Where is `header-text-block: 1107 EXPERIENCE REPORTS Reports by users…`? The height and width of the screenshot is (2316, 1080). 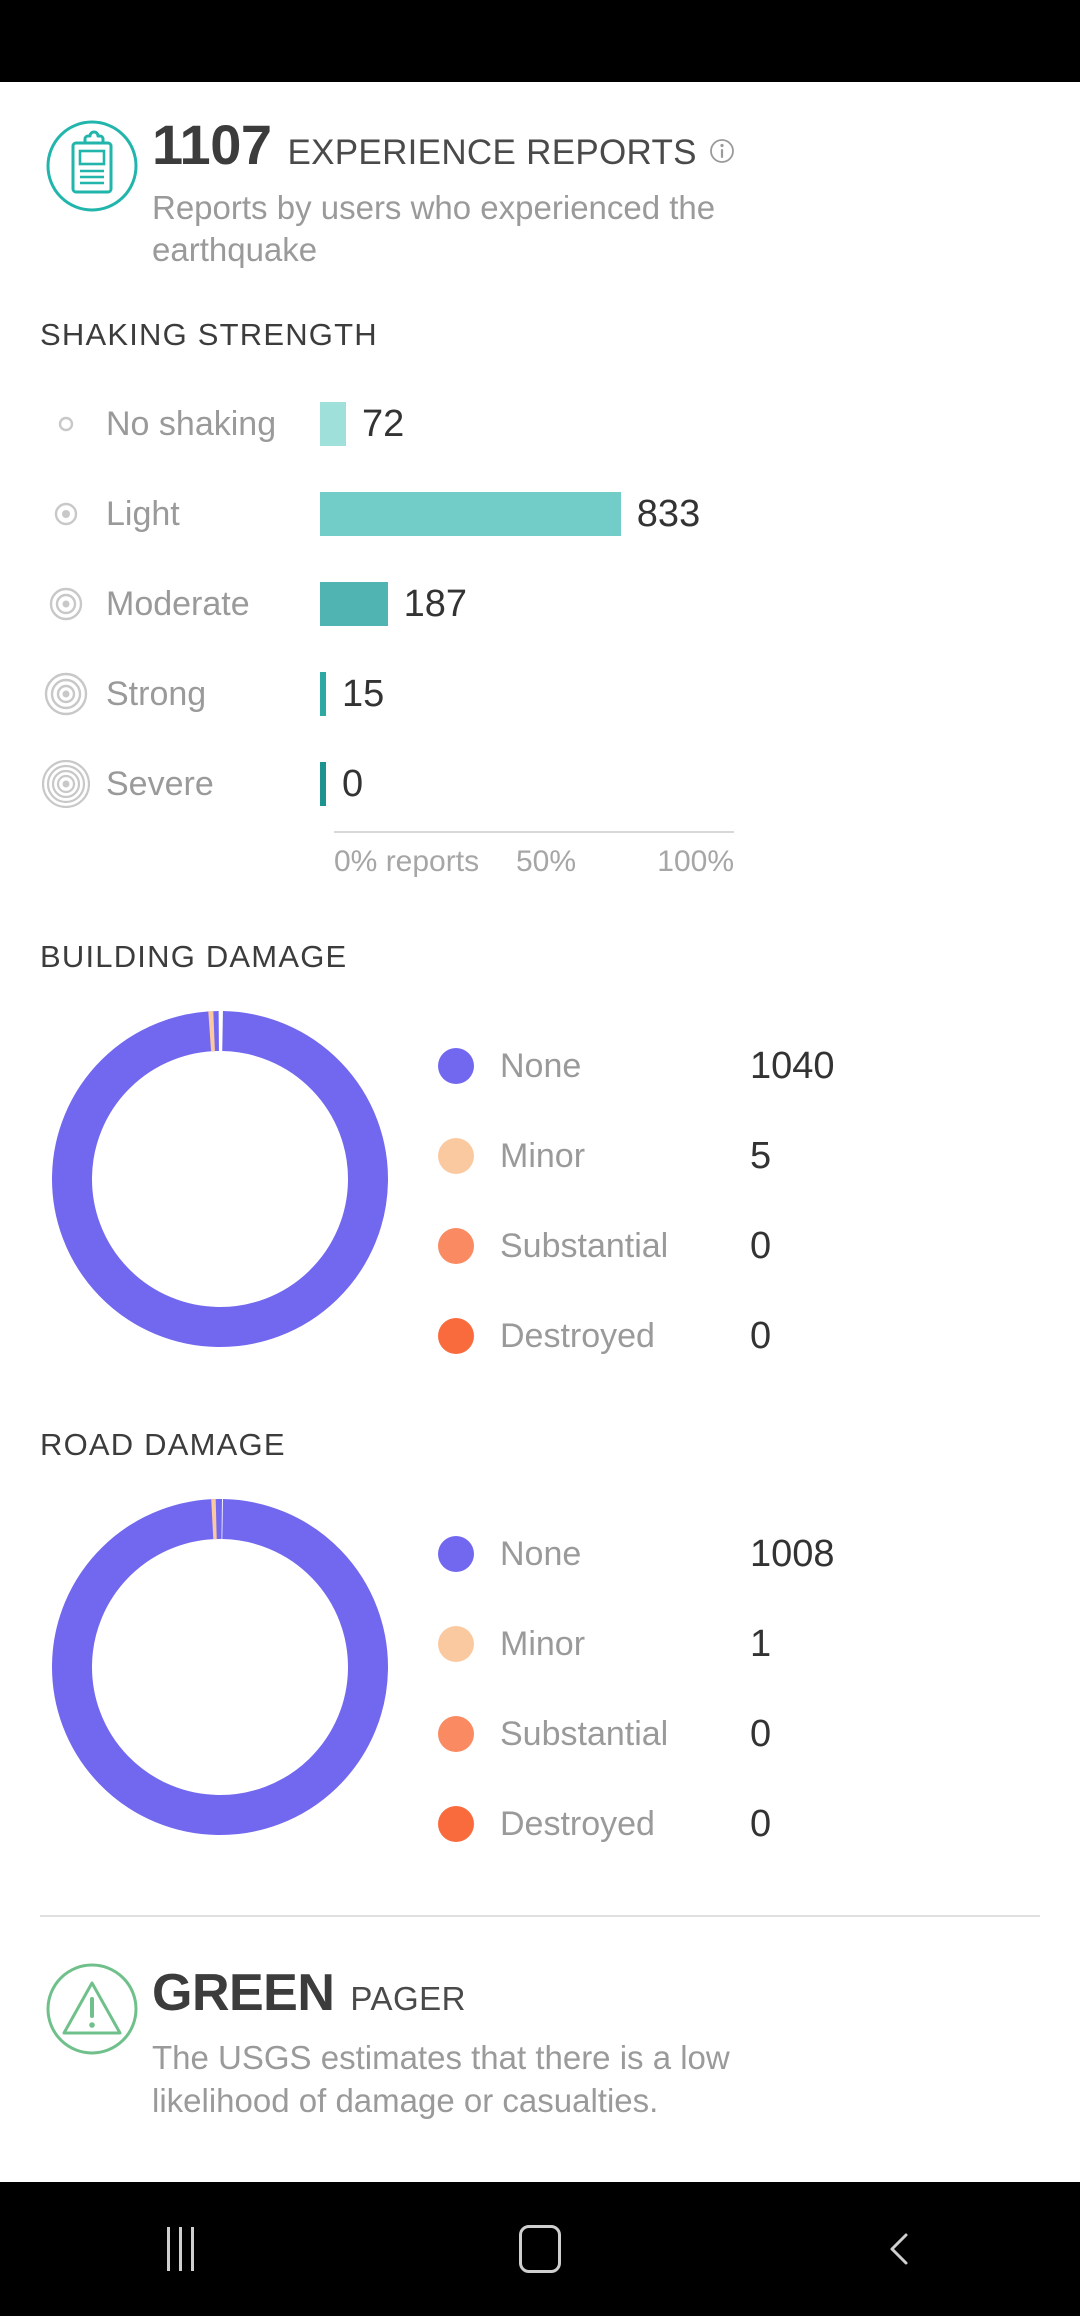
header-text-block: 1107 EXPERIENCE REPORTS Reports by users… is located at coordinates (502, 187).